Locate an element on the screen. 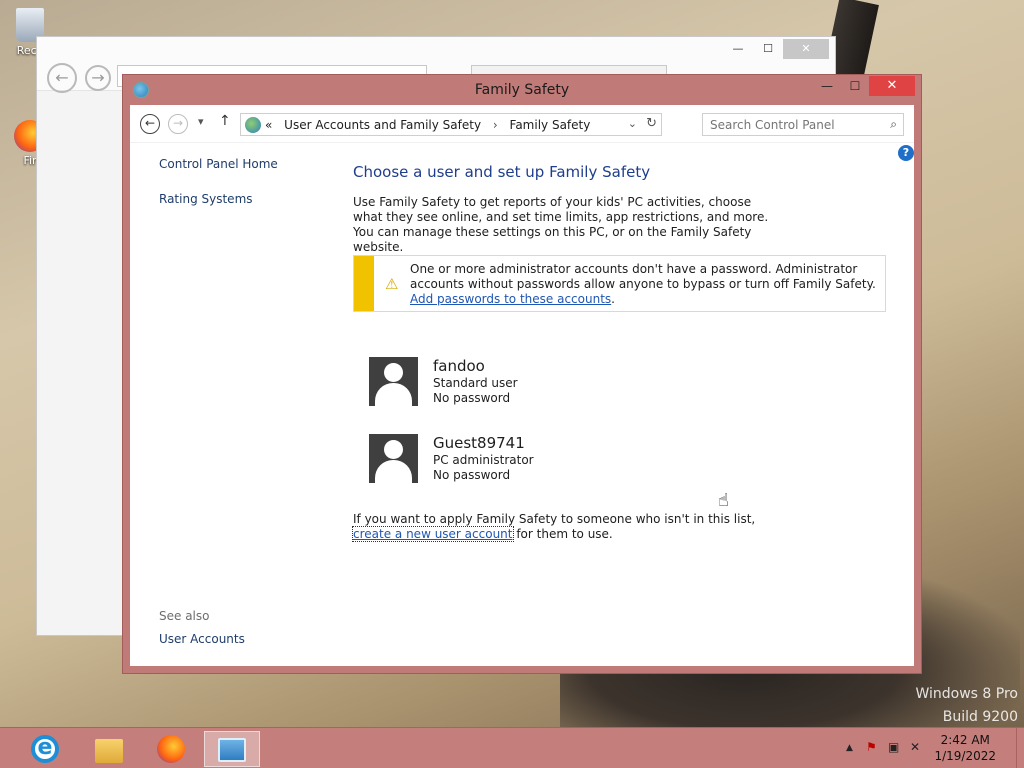 Image resolution: width=1024 pixels, height=768 pixels. taskbar: e ▲ ⚑ ▣ ✕ 2:42 AM 1/19/2022 is located at coordinates (512, 747).